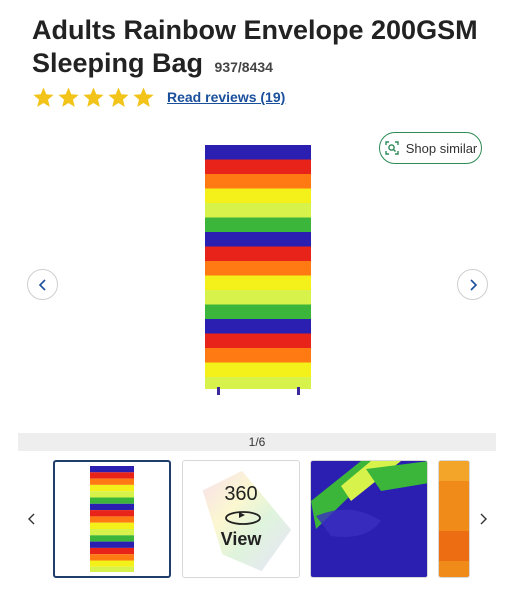  I want to click on shop-similar-label: Shop similar, so click(441, 148).